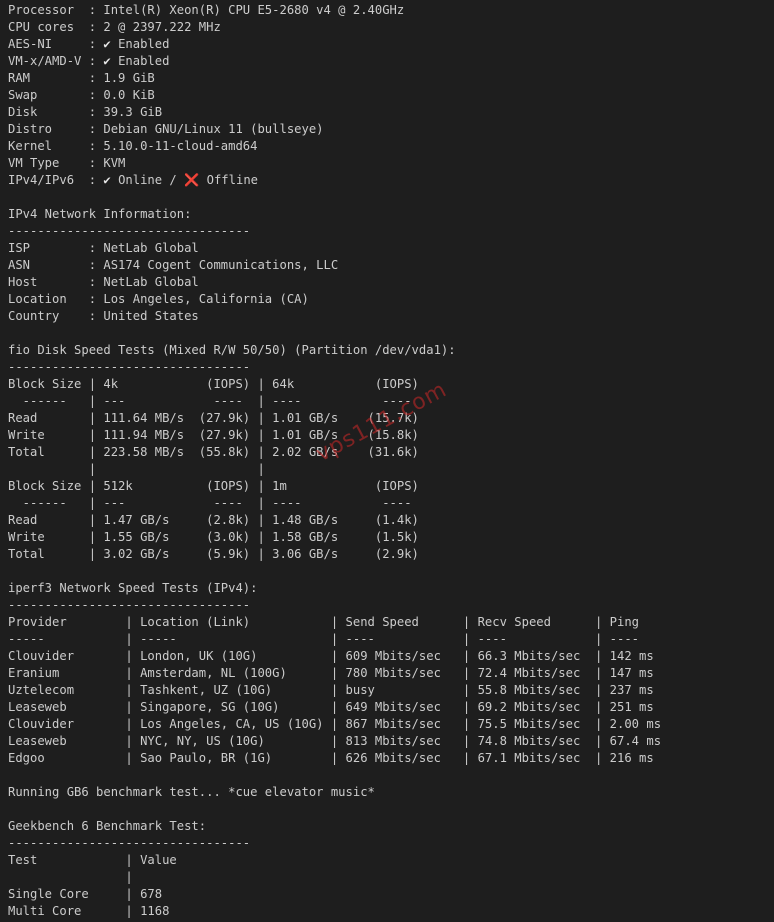  Describe the element at coordinates (100, 214) in the screenshot. I see `terminal-line: IPv4 Network Information:` at that location.